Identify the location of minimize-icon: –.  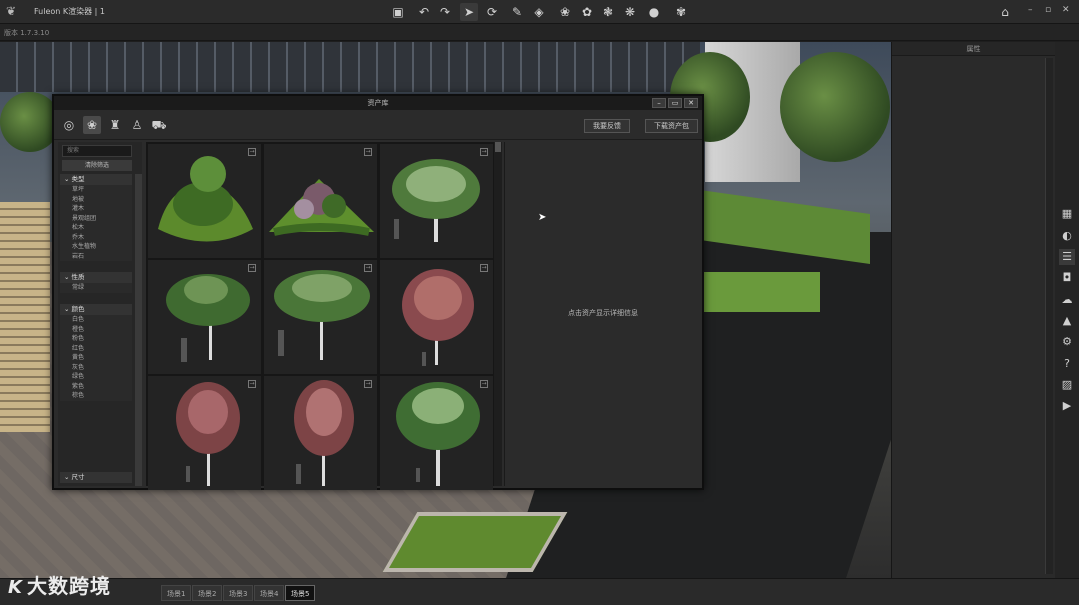
(1030, 10).